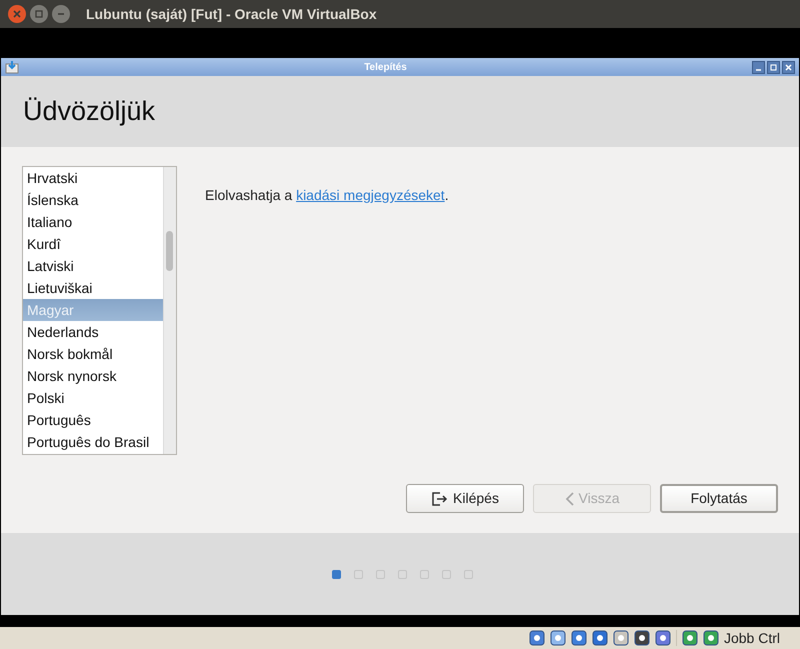 Image resolution: width=800 pixels, height=649 pixels. I want to click on host-key-label: Jobb Ctrl, so click(752, 638).